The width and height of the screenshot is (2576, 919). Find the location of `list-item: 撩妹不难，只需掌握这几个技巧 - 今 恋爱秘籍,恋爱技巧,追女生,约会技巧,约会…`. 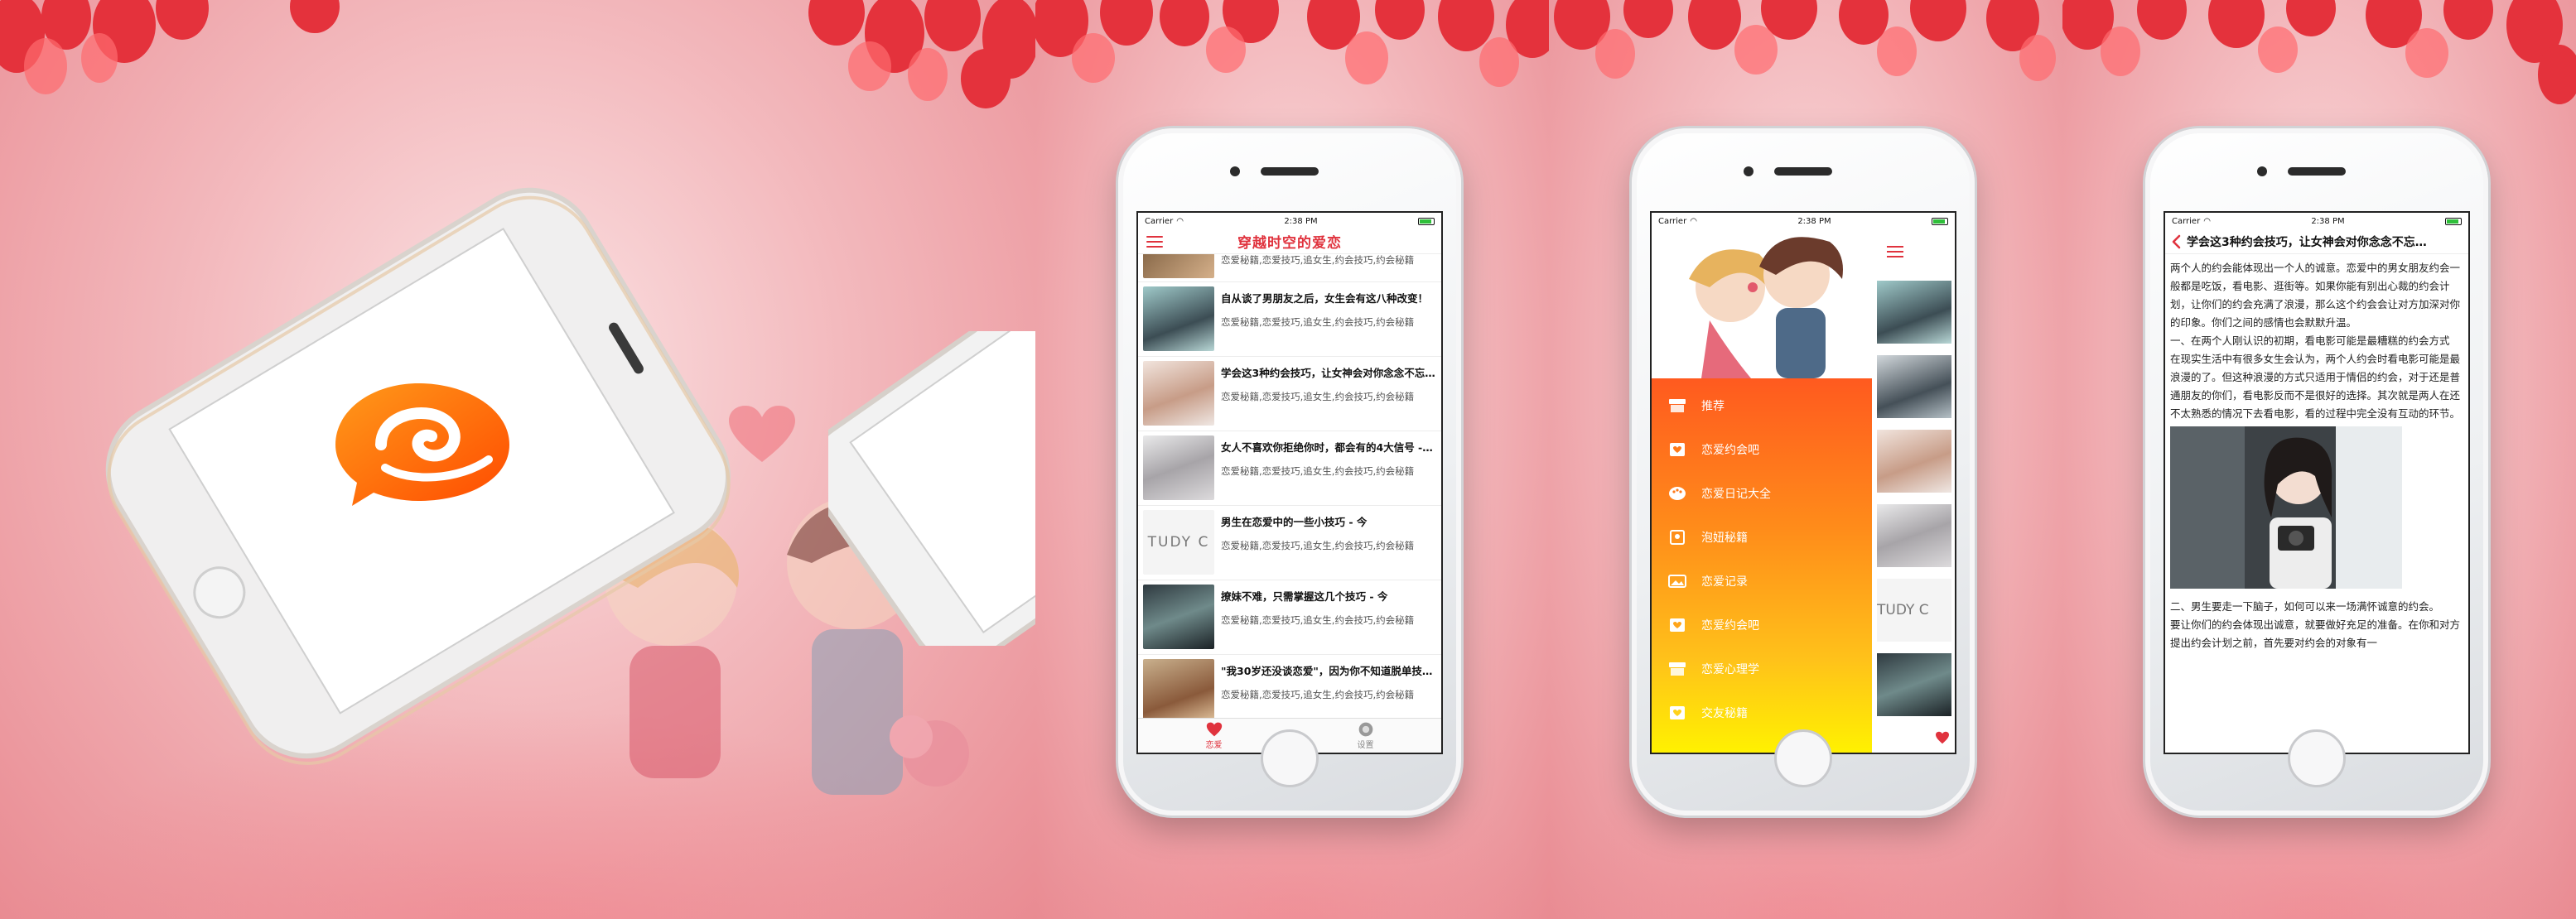

list-item: 撩妹不难，只需掌握这几个技巧 - 今 恋爱秘籍,恋爱技巧,追女生,约会技巧,约会… is located at coordinates (1289, 617).